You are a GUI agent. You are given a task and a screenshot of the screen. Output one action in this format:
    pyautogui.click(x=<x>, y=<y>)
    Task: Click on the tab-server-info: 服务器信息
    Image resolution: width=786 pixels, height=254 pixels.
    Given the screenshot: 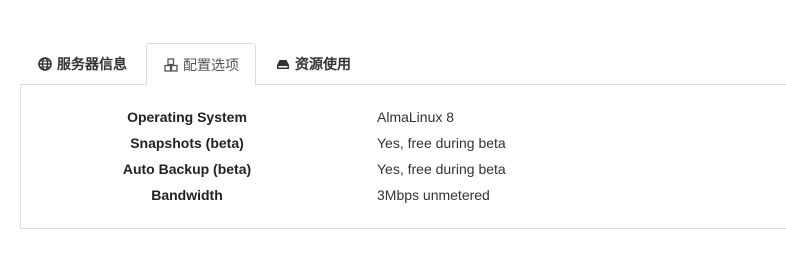 What is the action you would take?
    pyautogui.click(x=82, y=64)
    